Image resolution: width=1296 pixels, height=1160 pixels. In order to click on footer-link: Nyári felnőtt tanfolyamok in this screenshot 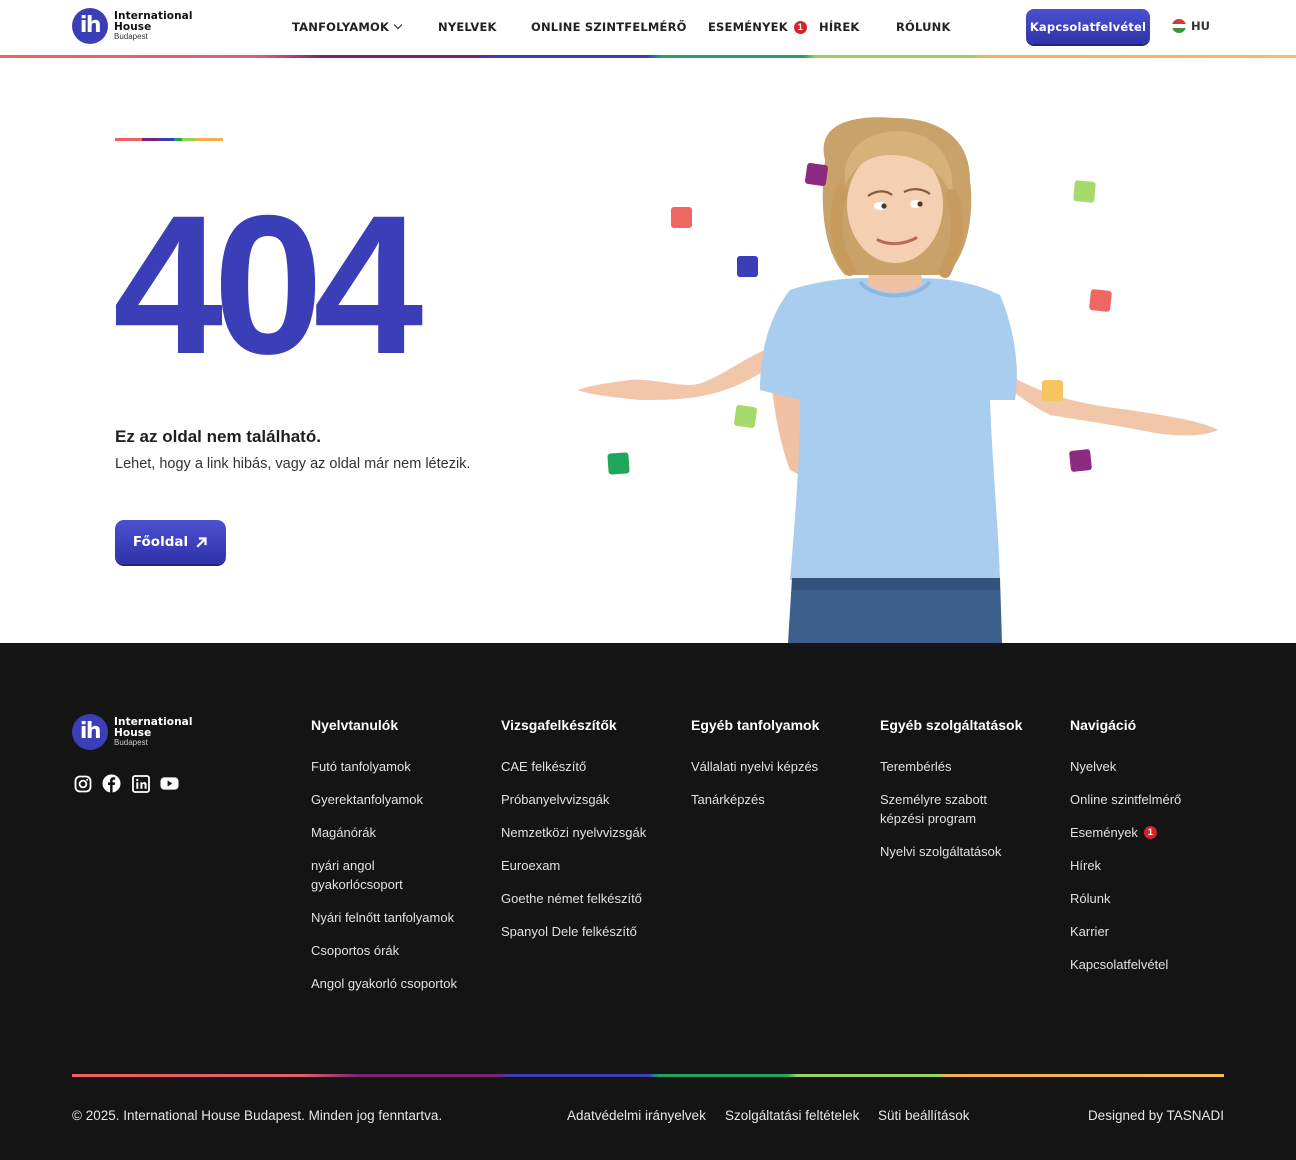, I will do `click(384, 917)`.